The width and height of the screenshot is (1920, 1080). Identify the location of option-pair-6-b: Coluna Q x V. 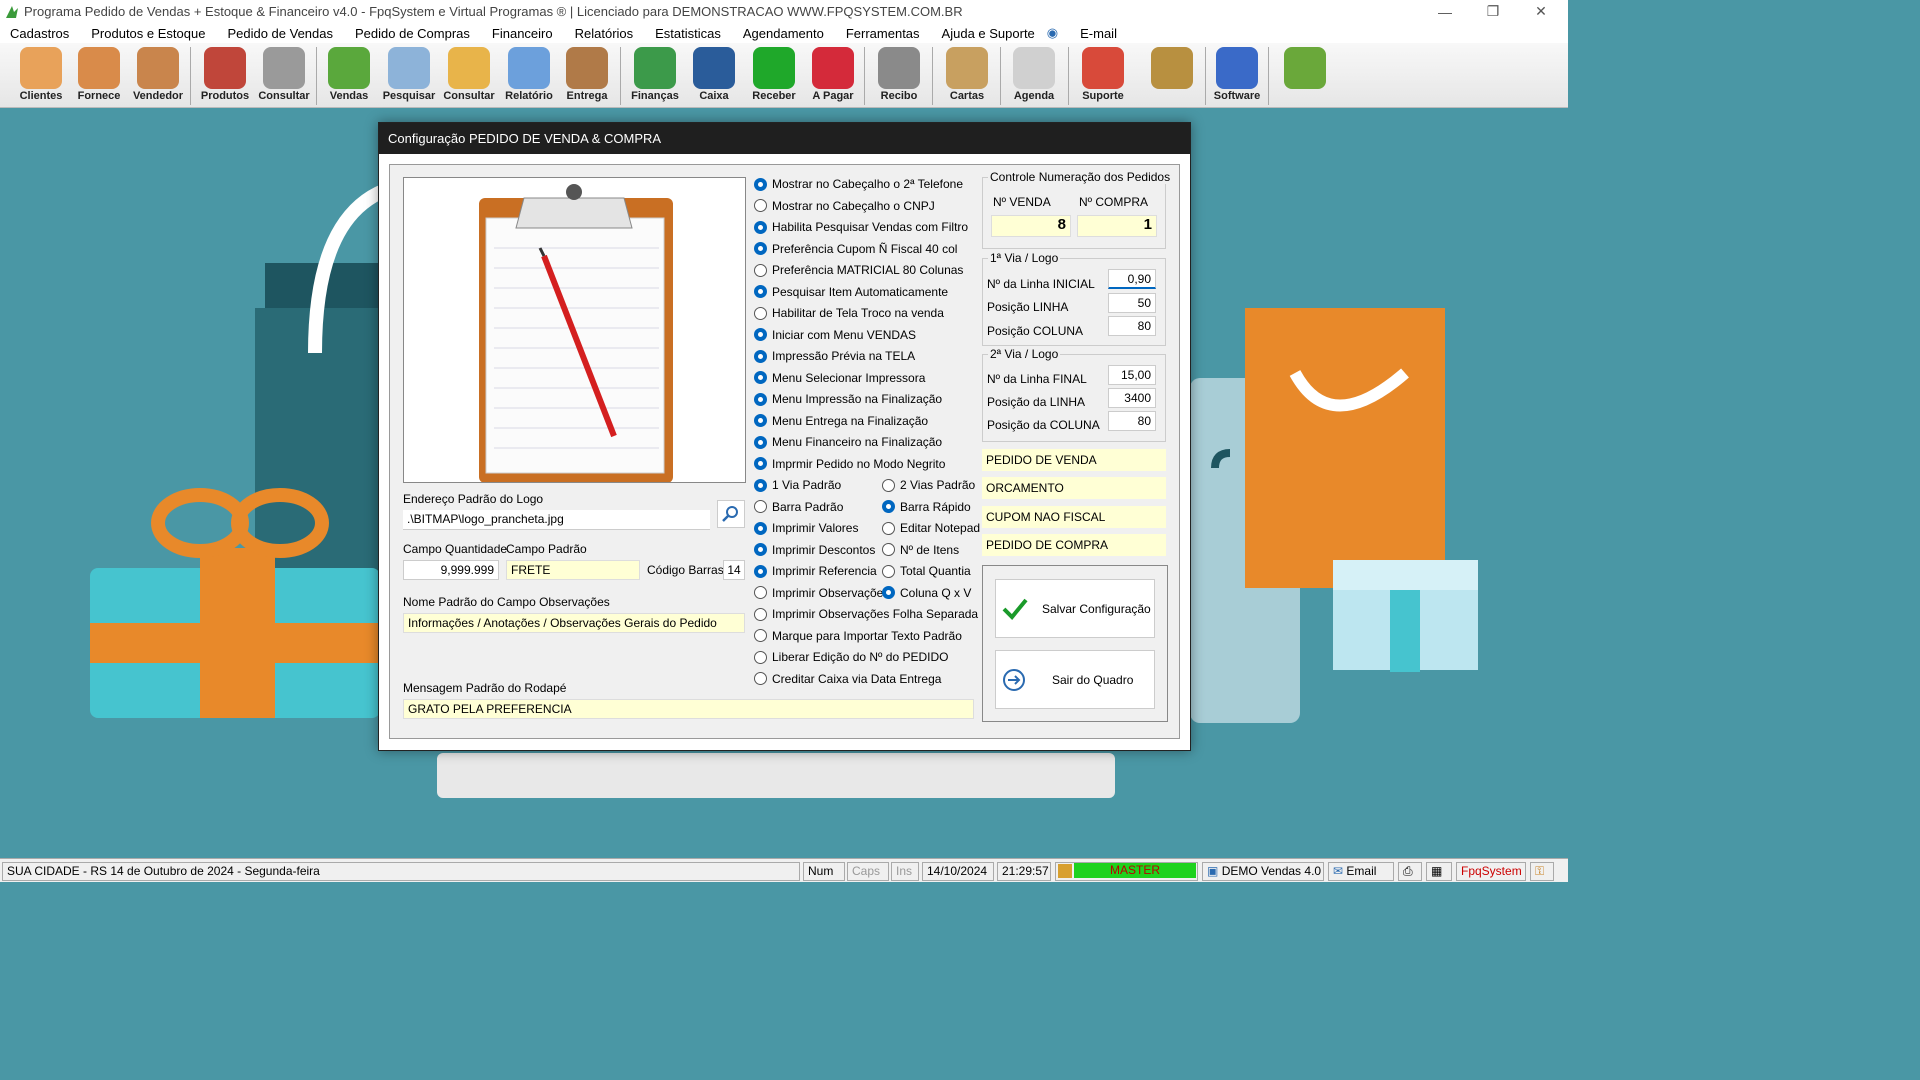
(926, 593).